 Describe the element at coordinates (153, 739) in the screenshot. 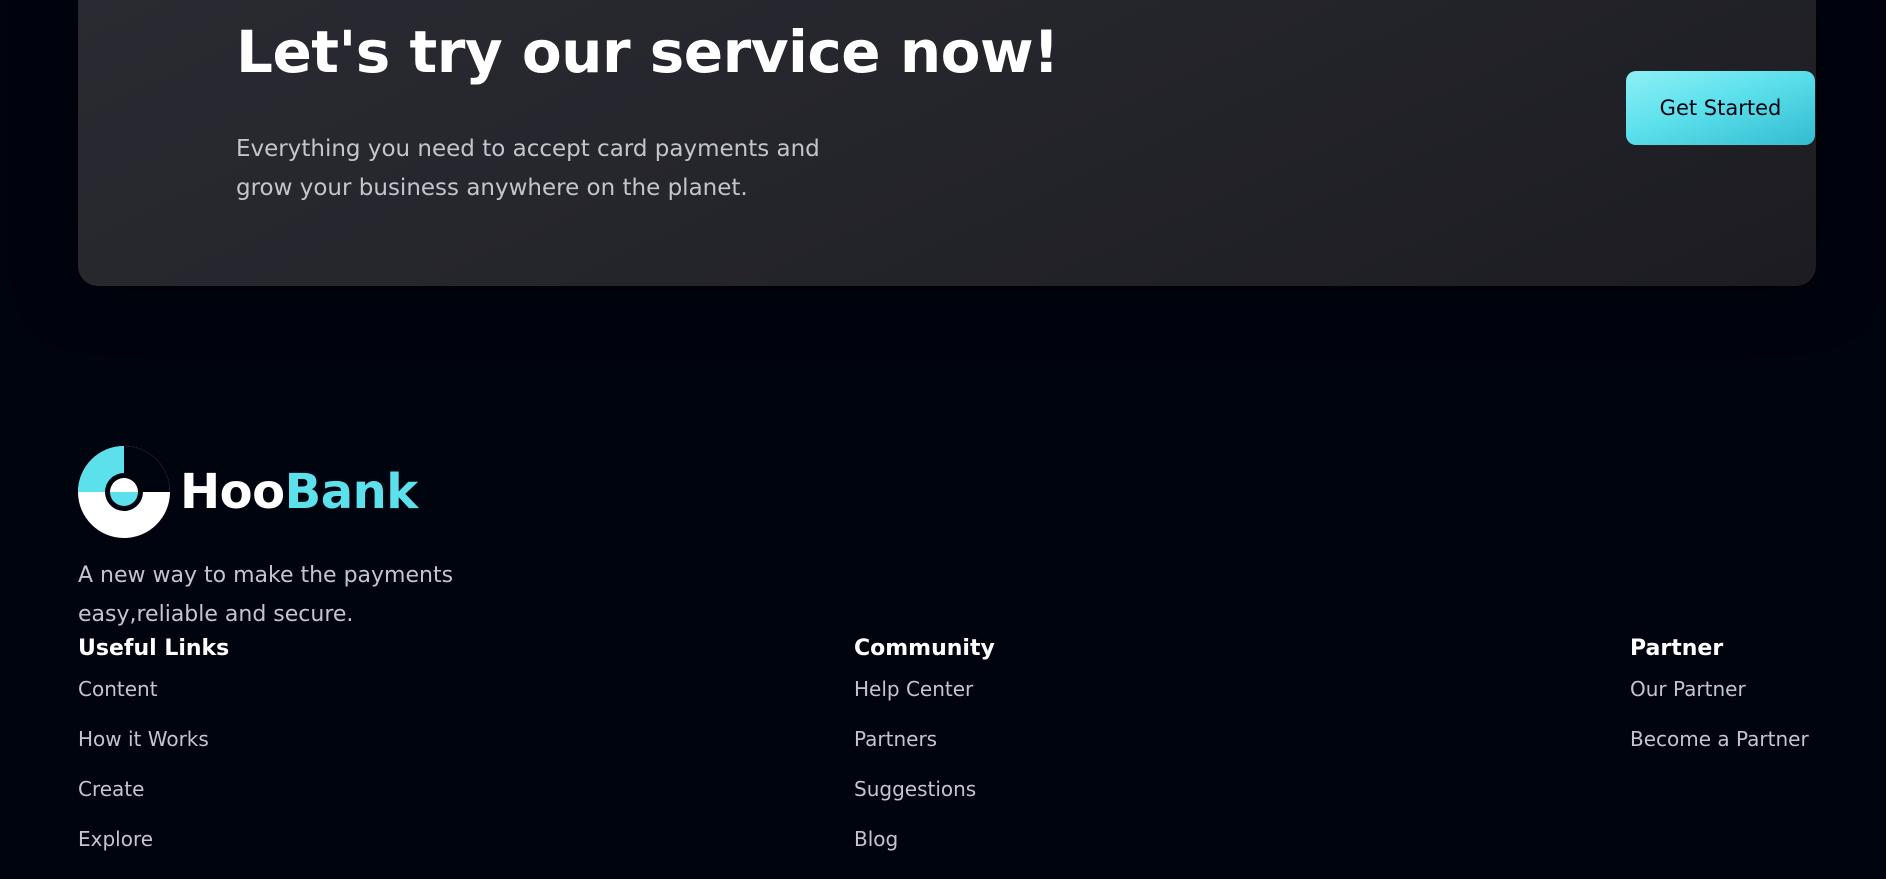

I see `footer-link-how-it-works: How it Works` at that location.